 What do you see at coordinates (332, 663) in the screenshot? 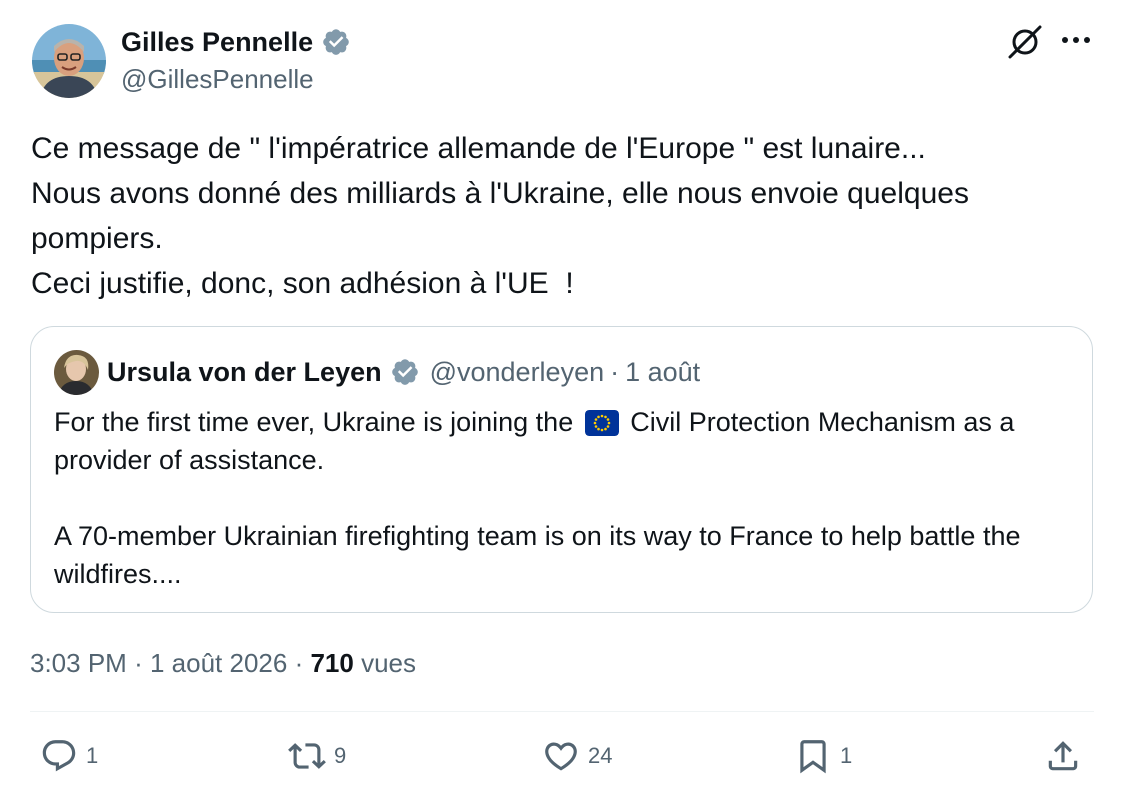
I see `views-count: 710` at bounding box center [332, 663].